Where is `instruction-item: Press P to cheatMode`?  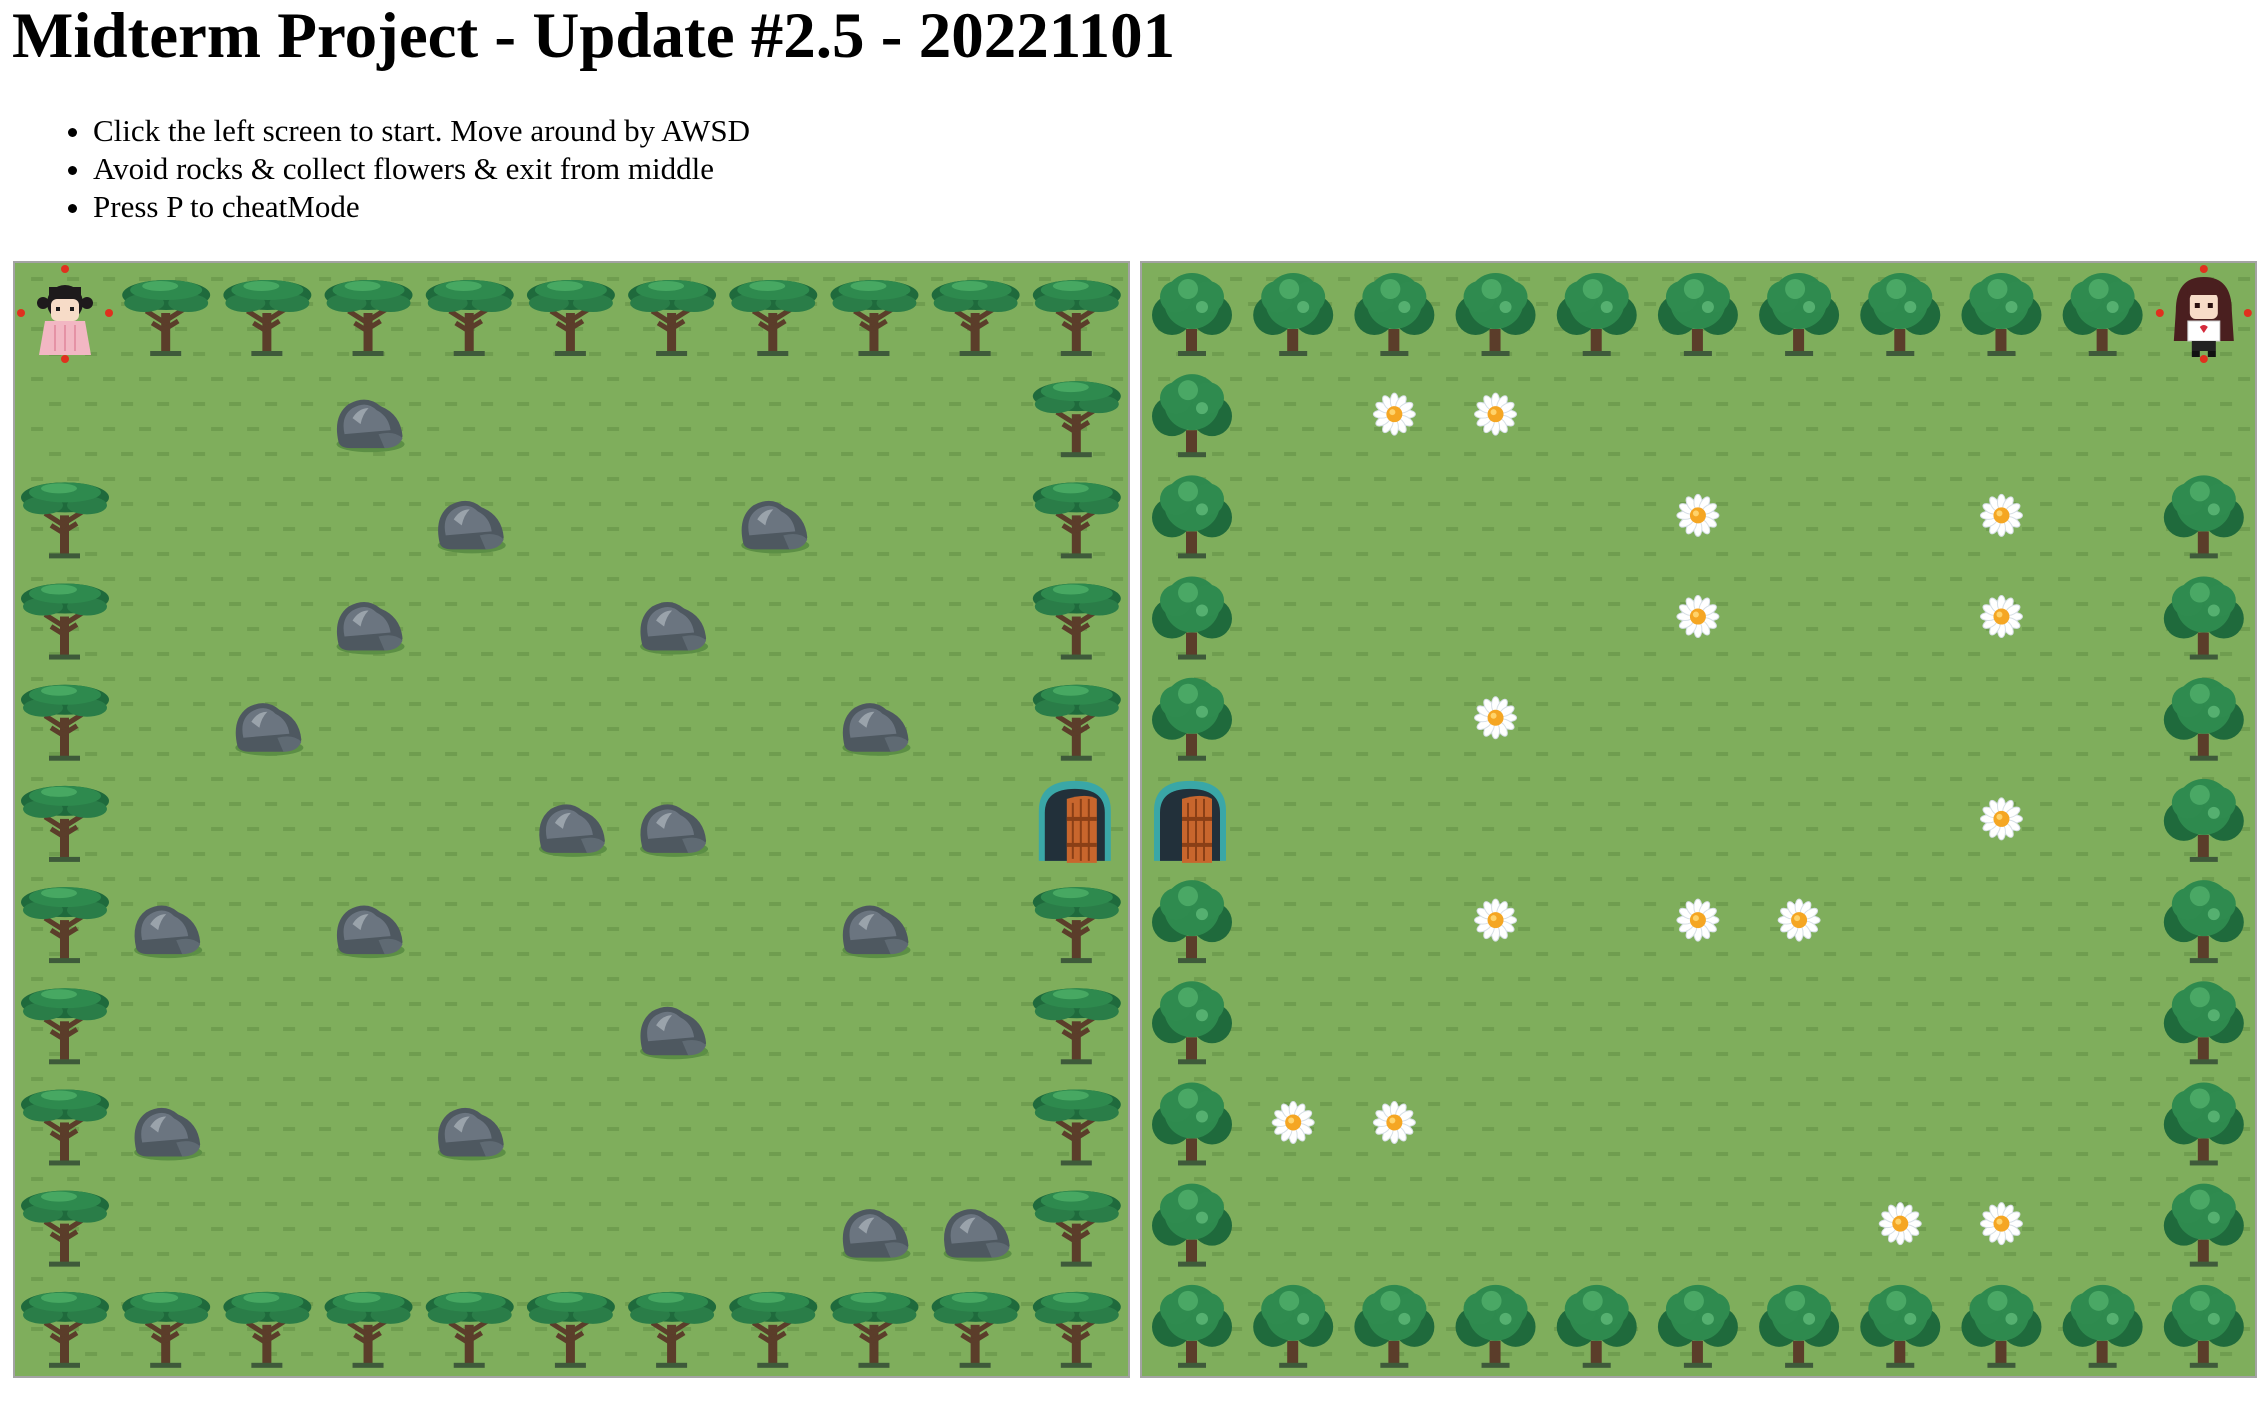
instruction-item: Press P to cheatMode is located at coordinates (421, 207).